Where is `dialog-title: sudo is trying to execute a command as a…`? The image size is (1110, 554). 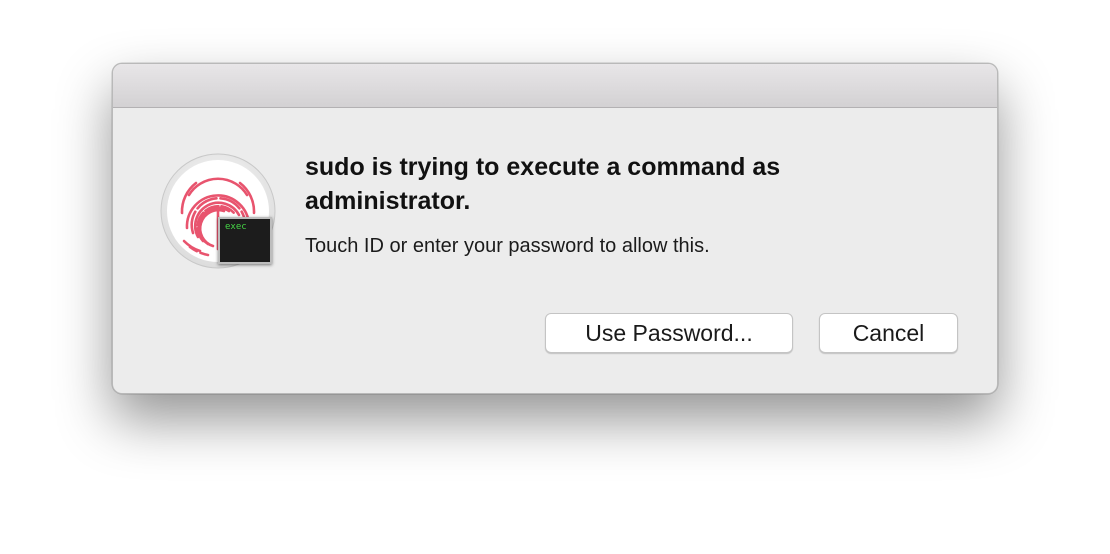 dialog-title: sudo is trying to execute a command as a… is located at coordinates (543, 184).